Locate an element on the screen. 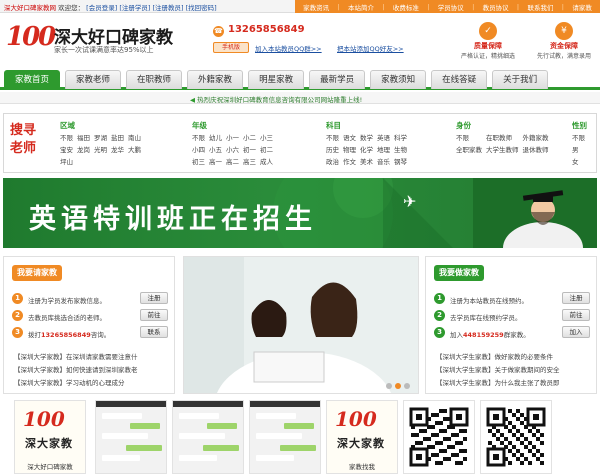 The height and width of the screenshot is (474, 600). filter-option: 小五 is located at coordinates (215, 149).